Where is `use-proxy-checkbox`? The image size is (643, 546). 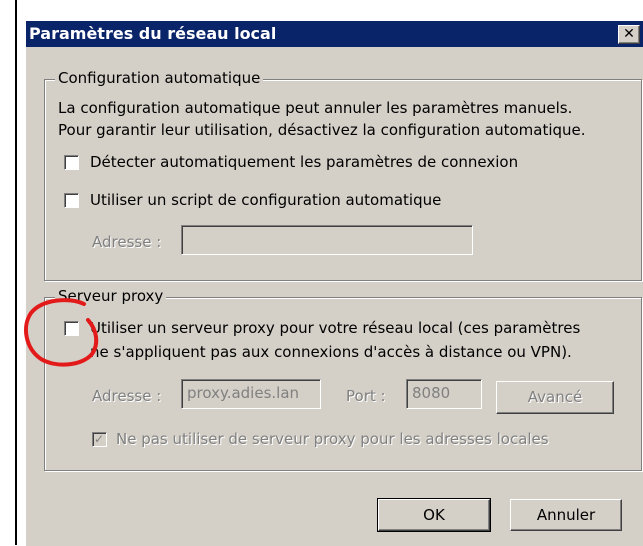 use-proxy-checkbox is located at coordinates (71, 328).